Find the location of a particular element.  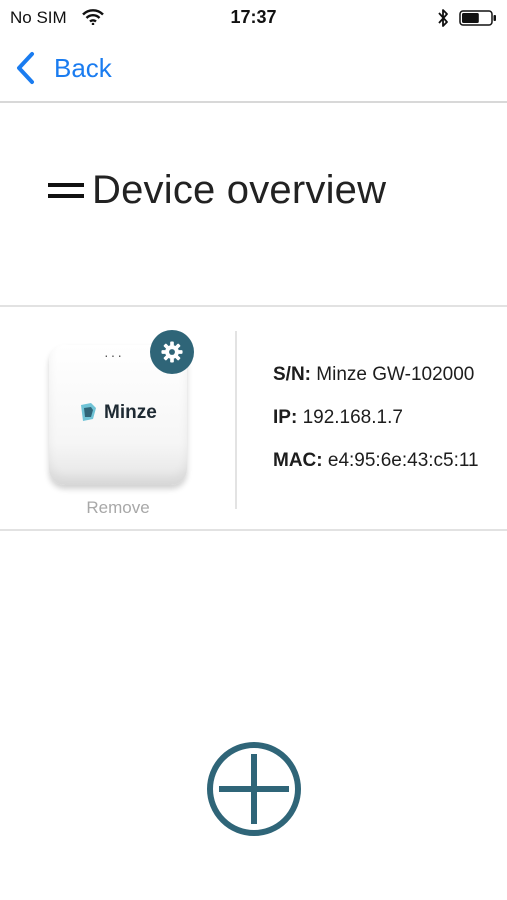

brand-name: Minze is located at coordinates (130, 412).